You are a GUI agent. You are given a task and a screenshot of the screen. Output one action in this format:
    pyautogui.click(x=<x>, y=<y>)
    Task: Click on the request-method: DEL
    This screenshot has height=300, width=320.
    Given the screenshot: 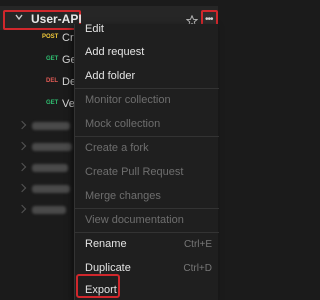 What is the action you would take?
    pyautogui.click(x=52, y=81)
    